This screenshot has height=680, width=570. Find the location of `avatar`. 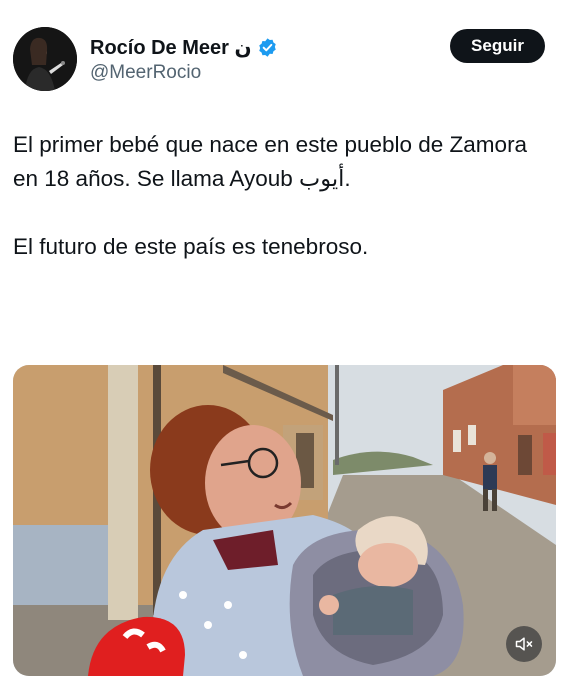

avatar is located at coordinates (45, 59).